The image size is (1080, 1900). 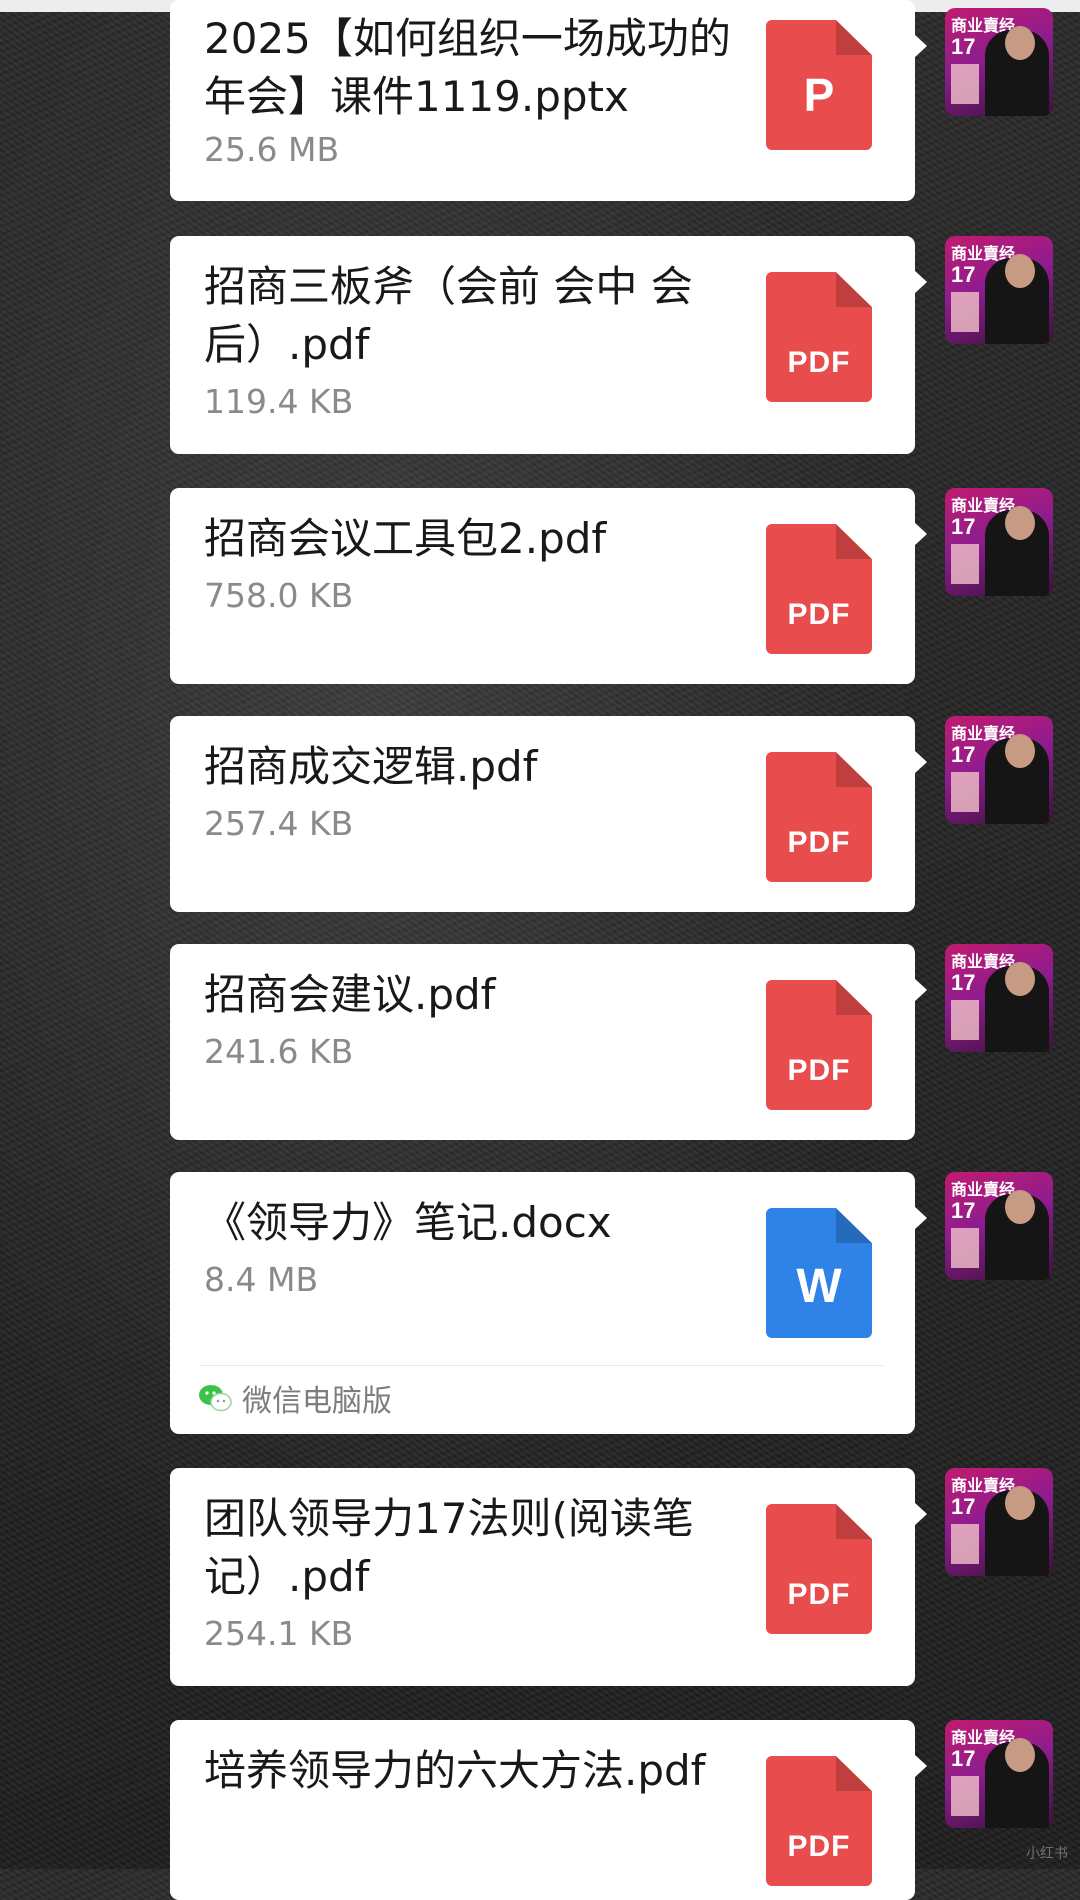 What do you see at coordinates (467, 67) in the screenshot?
I see `file-name: 2025【如何组织一场成功的年会】课件1119.pptx` at bounding box center [467, 67].